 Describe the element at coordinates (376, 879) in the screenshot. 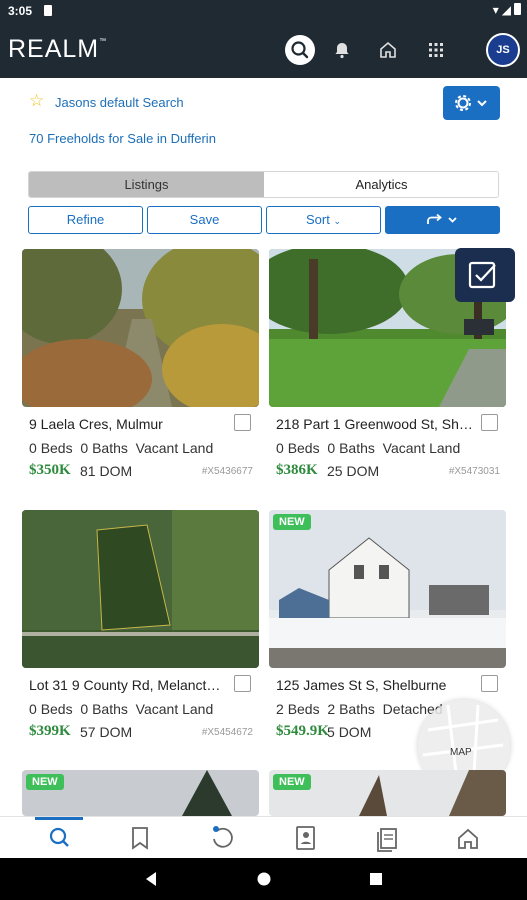

I see `recents-icon` at that location.